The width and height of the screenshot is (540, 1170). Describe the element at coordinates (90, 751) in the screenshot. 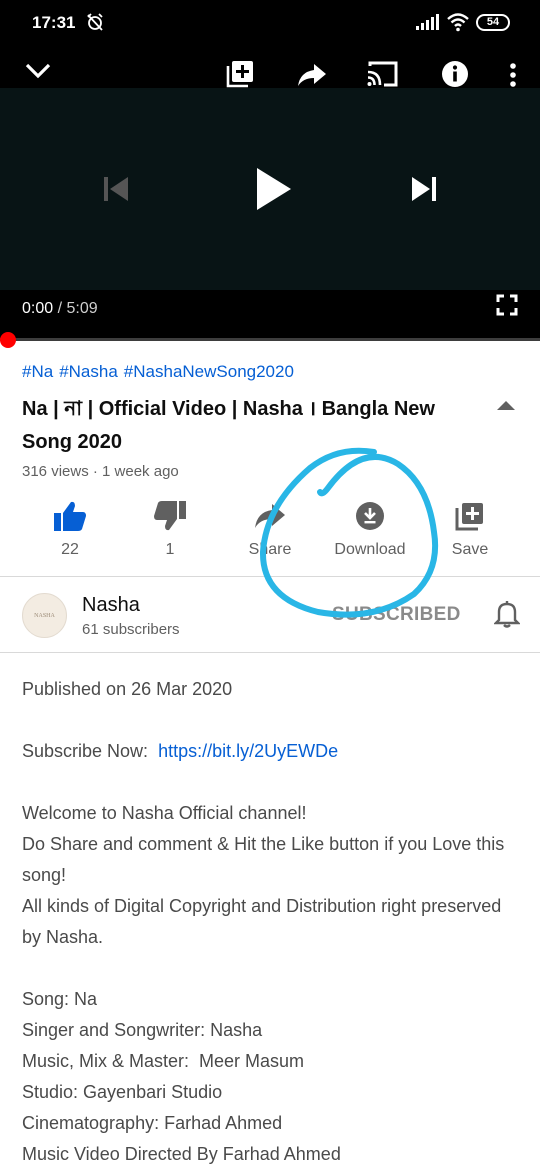

I see `subscribe-prefix: Subscribe Now:` at that location.